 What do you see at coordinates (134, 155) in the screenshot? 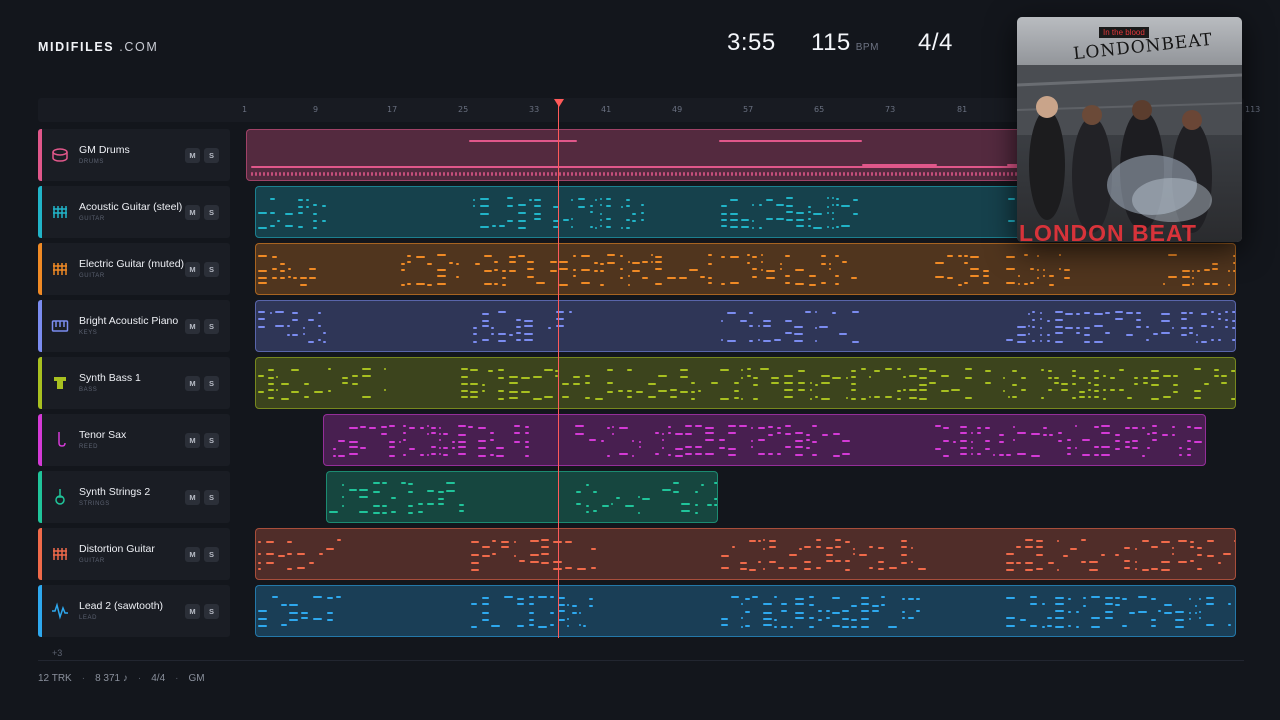
I see `track-header: GM Drums DRUMS M S` at bounding box center [134, 155].